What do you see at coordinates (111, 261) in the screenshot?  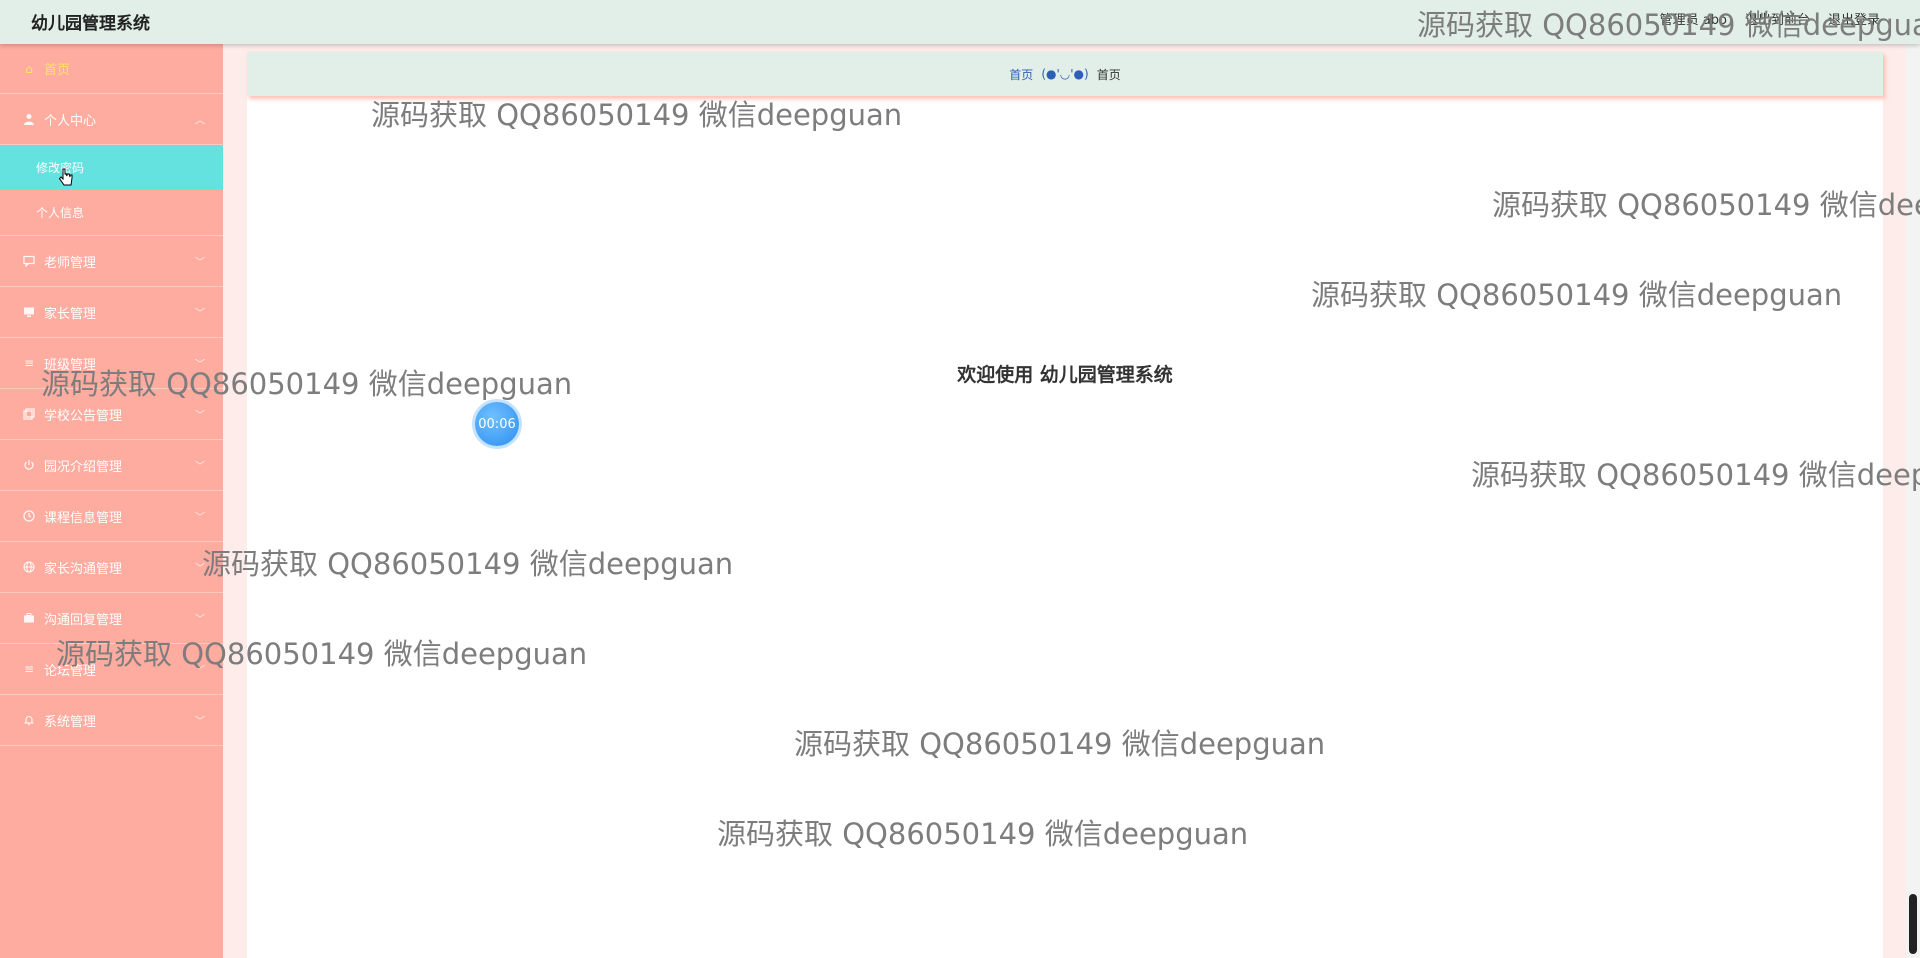 I see `sidebar-item-teacher: 老师管理 ﹀` at bounding box center [111, 261].